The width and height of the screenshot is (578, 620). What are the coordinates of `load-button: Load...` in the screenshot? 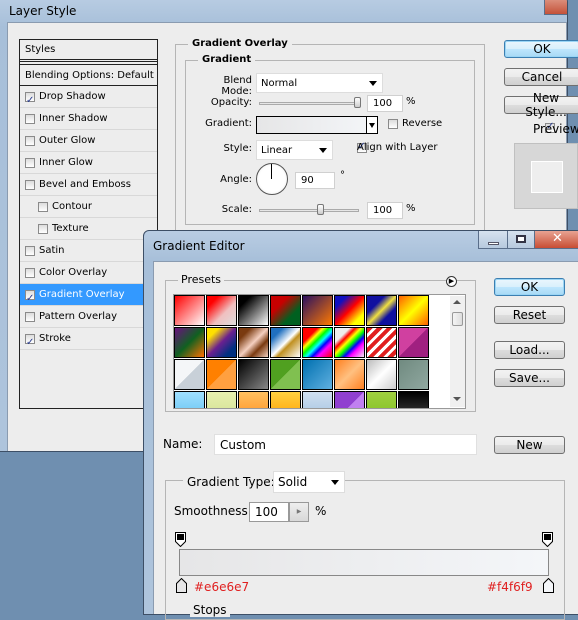 It's located at (529, 350).